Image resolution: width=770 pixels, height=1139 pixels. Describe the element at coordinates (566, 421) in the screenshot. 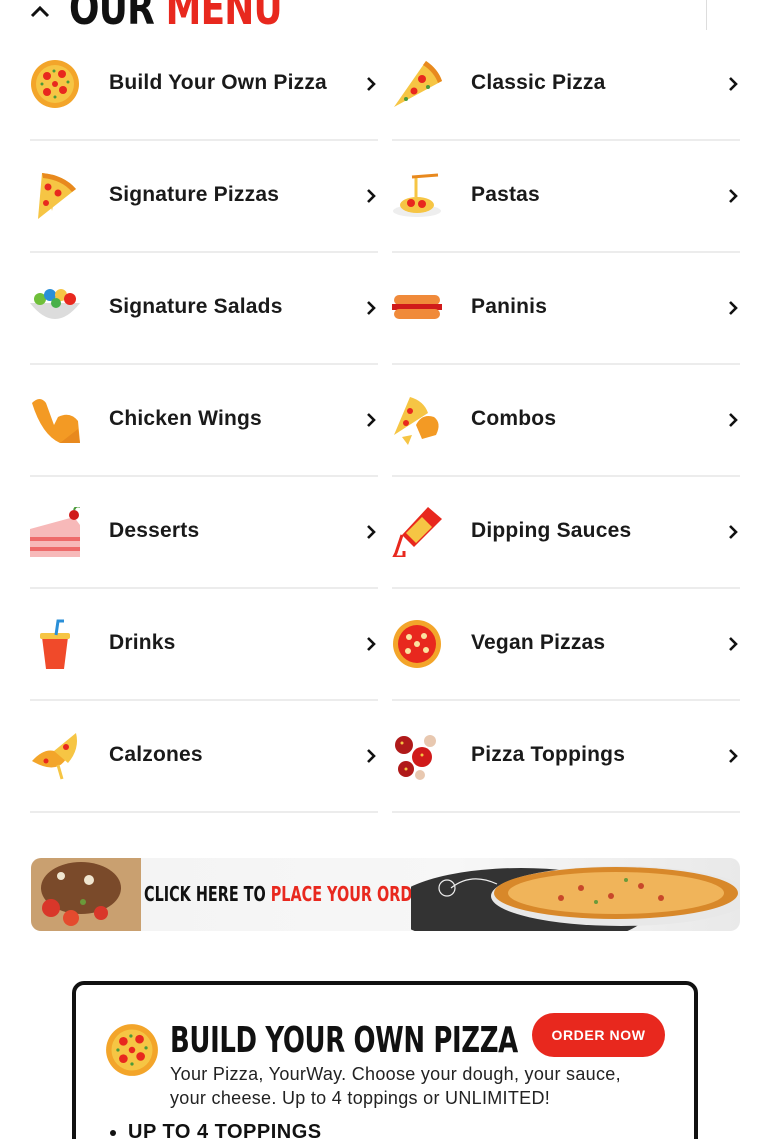

I see `menu-item-combos: Combos` at that location.